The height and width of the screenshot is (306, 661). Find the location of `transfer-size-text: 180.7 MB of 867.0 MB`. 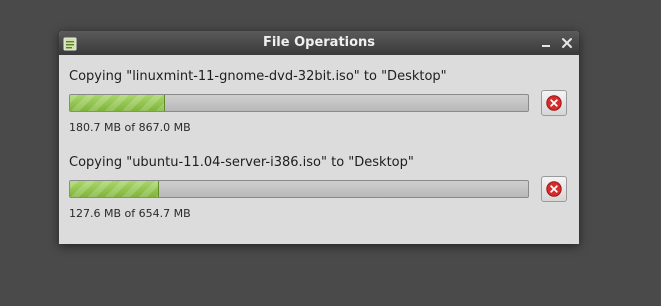

transfer-size-text: 180.7 MB of 867.0 MB is located at coordinates (130, 127).